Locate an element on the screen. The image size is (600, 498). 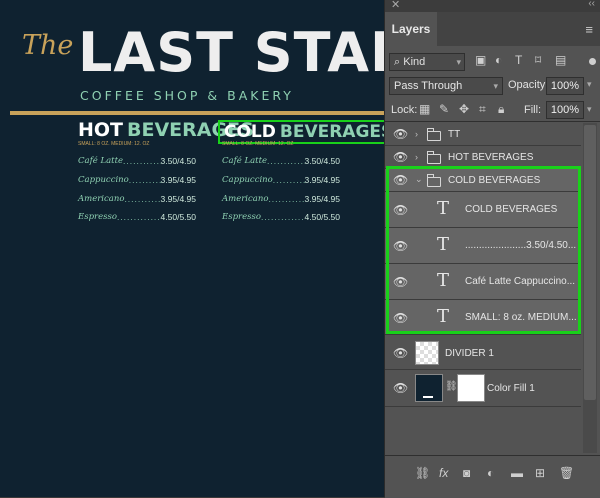
logo-title: LAST STAND is located at coordinates (231, 52).